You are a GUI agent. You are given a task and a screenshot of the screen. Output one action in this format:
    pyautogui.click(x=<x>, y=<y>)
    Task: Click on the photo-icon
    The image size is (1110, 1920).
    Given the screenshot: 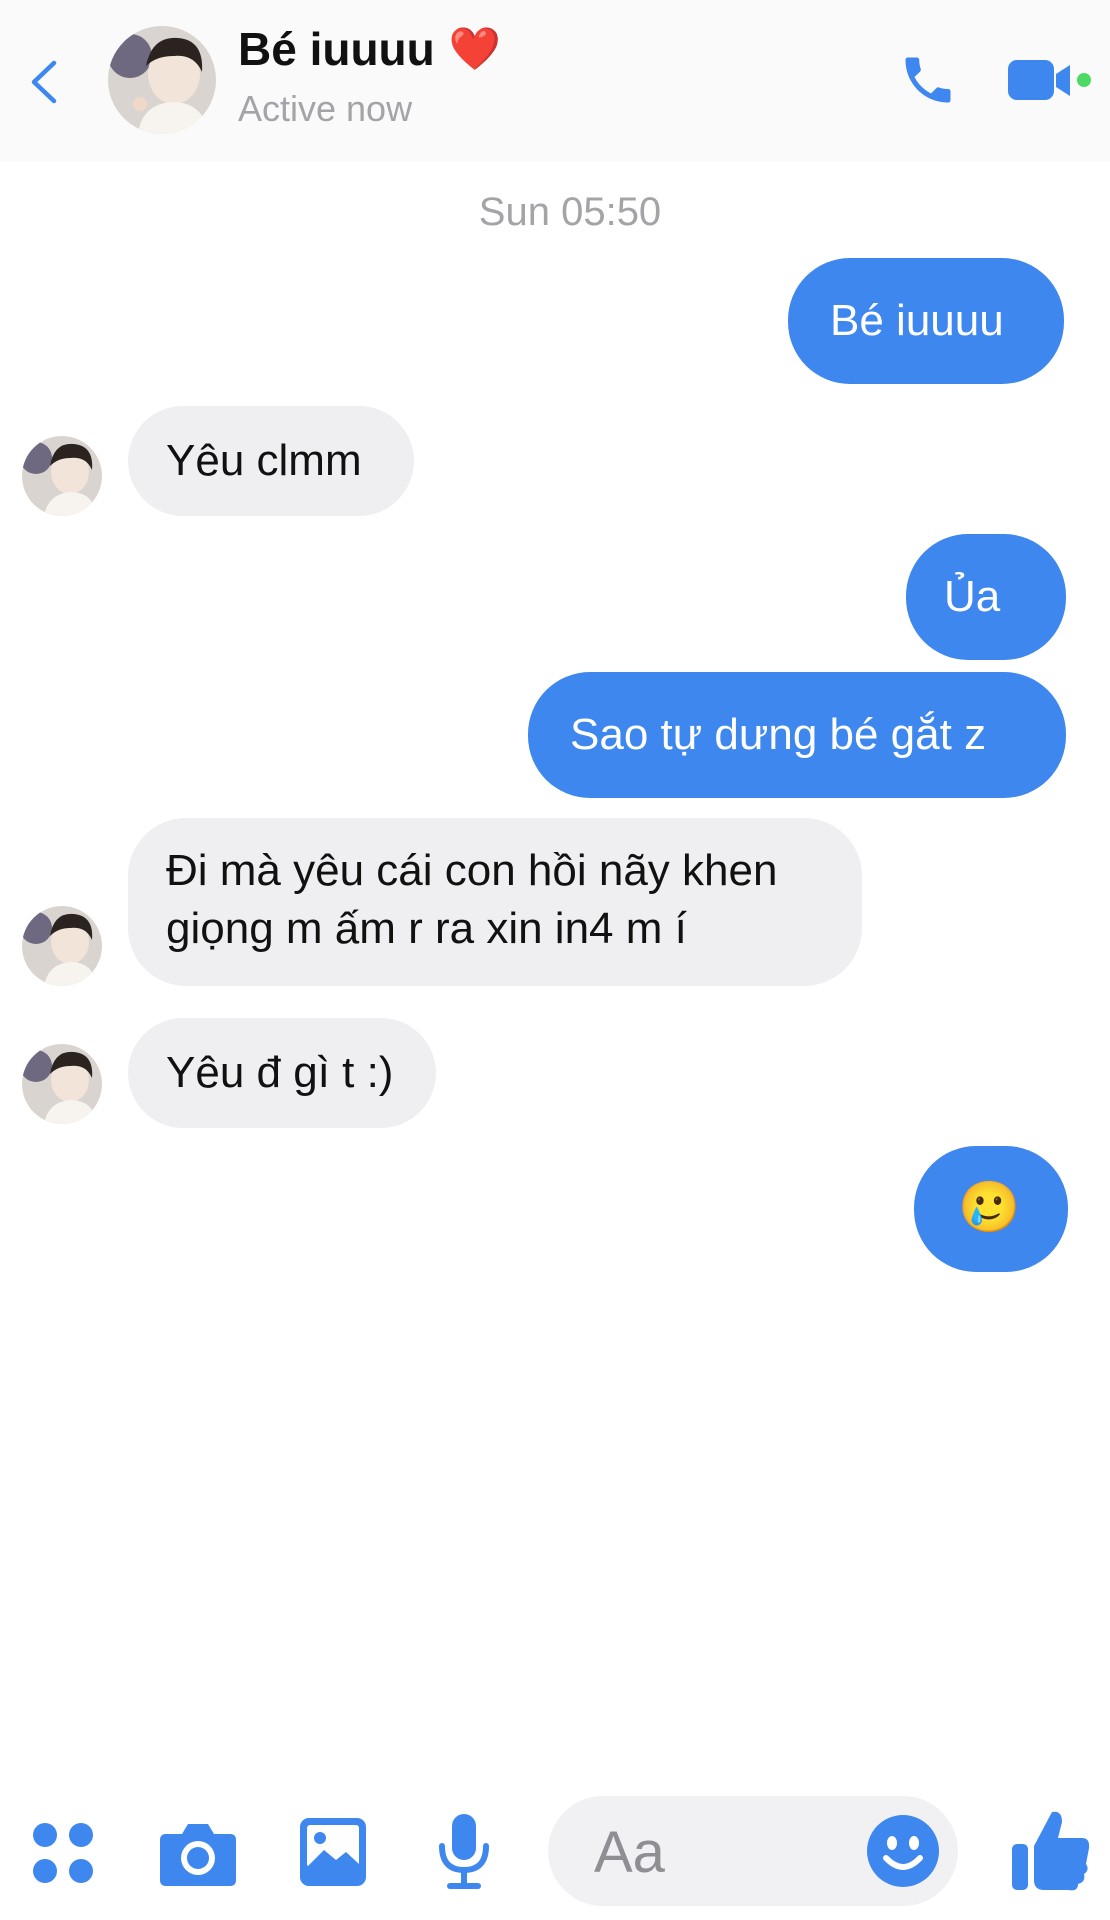 What is the action you would take?
    pyautogui.click(x=333, y=1852)
    